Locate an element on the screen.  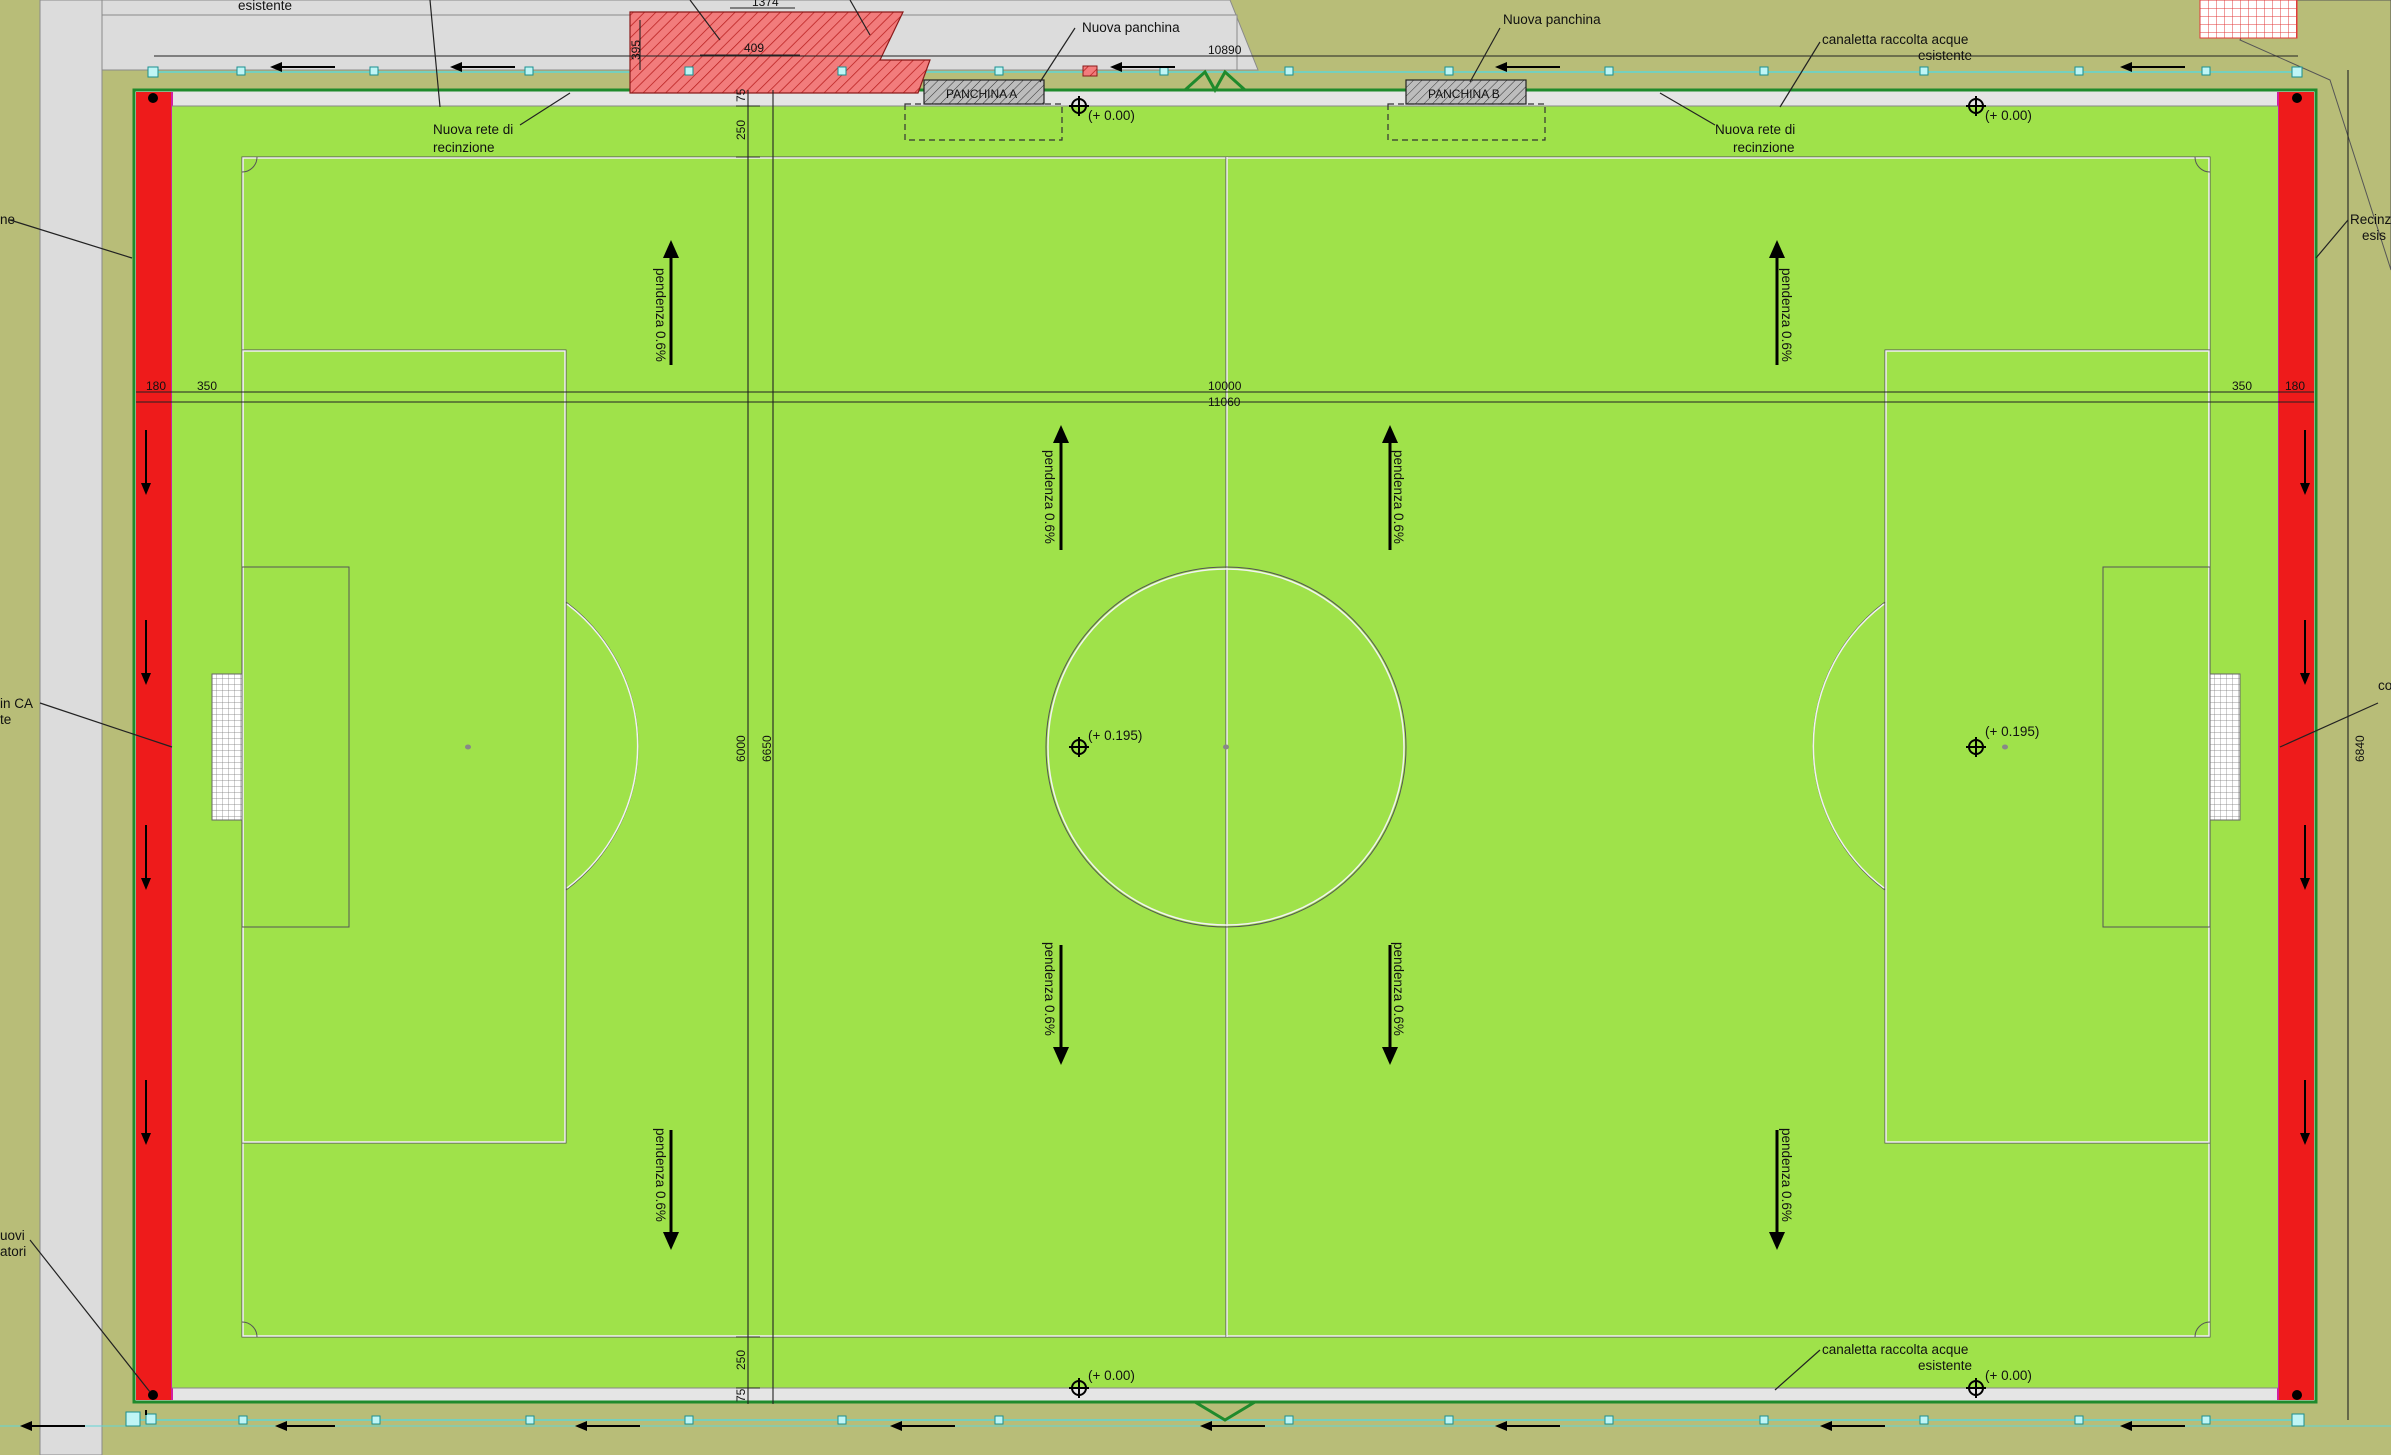
dim-395: 395 is located at coordinates (636, 50).